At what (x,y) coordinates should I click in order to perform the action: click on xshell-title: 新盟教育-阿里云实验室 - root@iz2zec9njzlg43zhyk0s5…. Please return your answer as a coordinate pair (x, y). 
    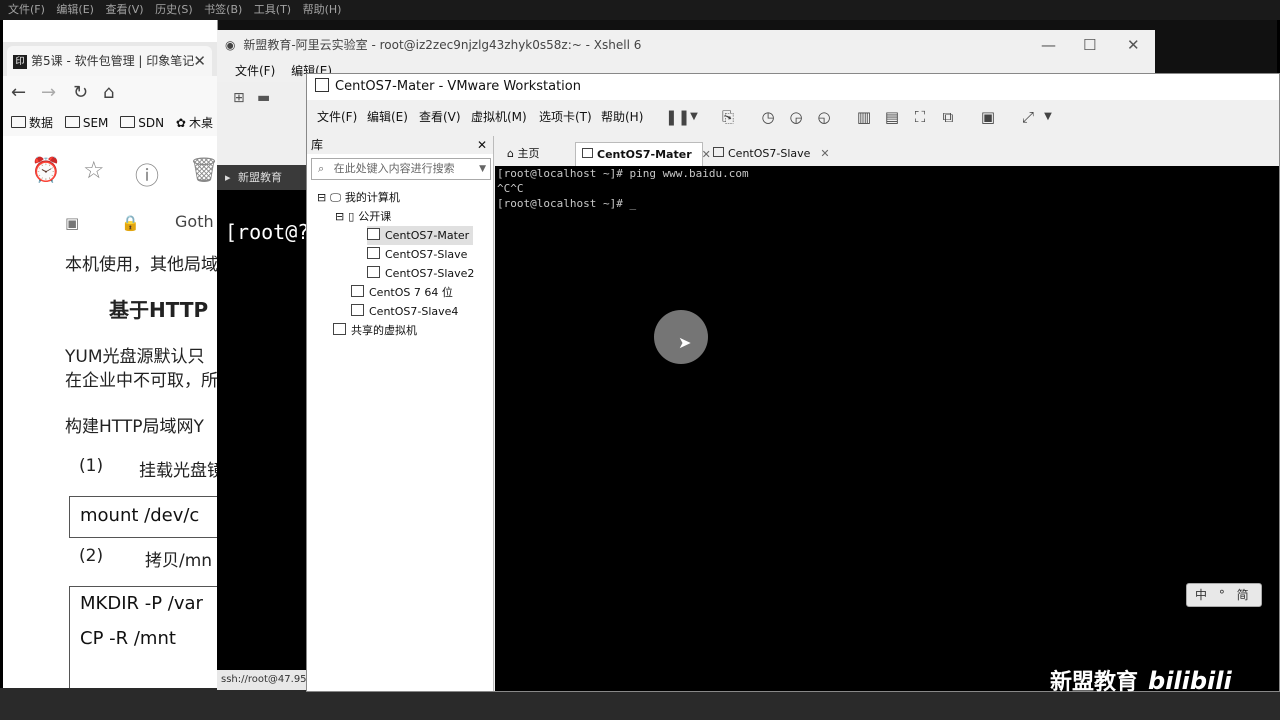
    Looking at the image, I should click on (442, 45).